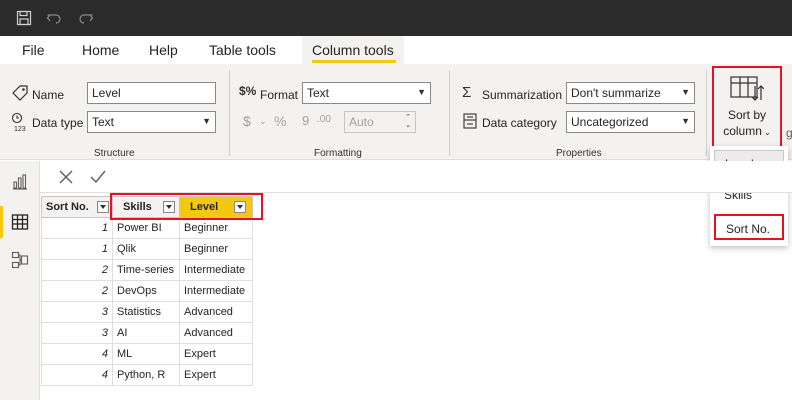 The height and width of the screenshot is (400, 792). What do you see at coordinates (137, 207) in the screenshot?
I see `column-header-label: Skills` at bounding box center [137, 207].